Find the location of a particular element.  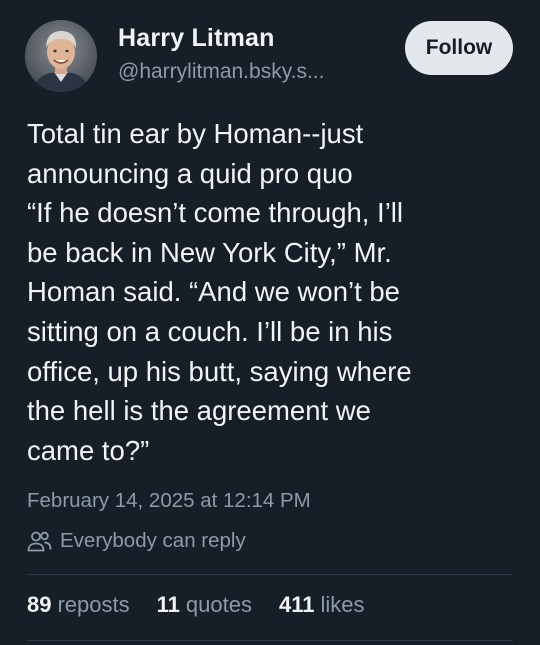

follow-button: Follow is located at coordinates (459, 48).